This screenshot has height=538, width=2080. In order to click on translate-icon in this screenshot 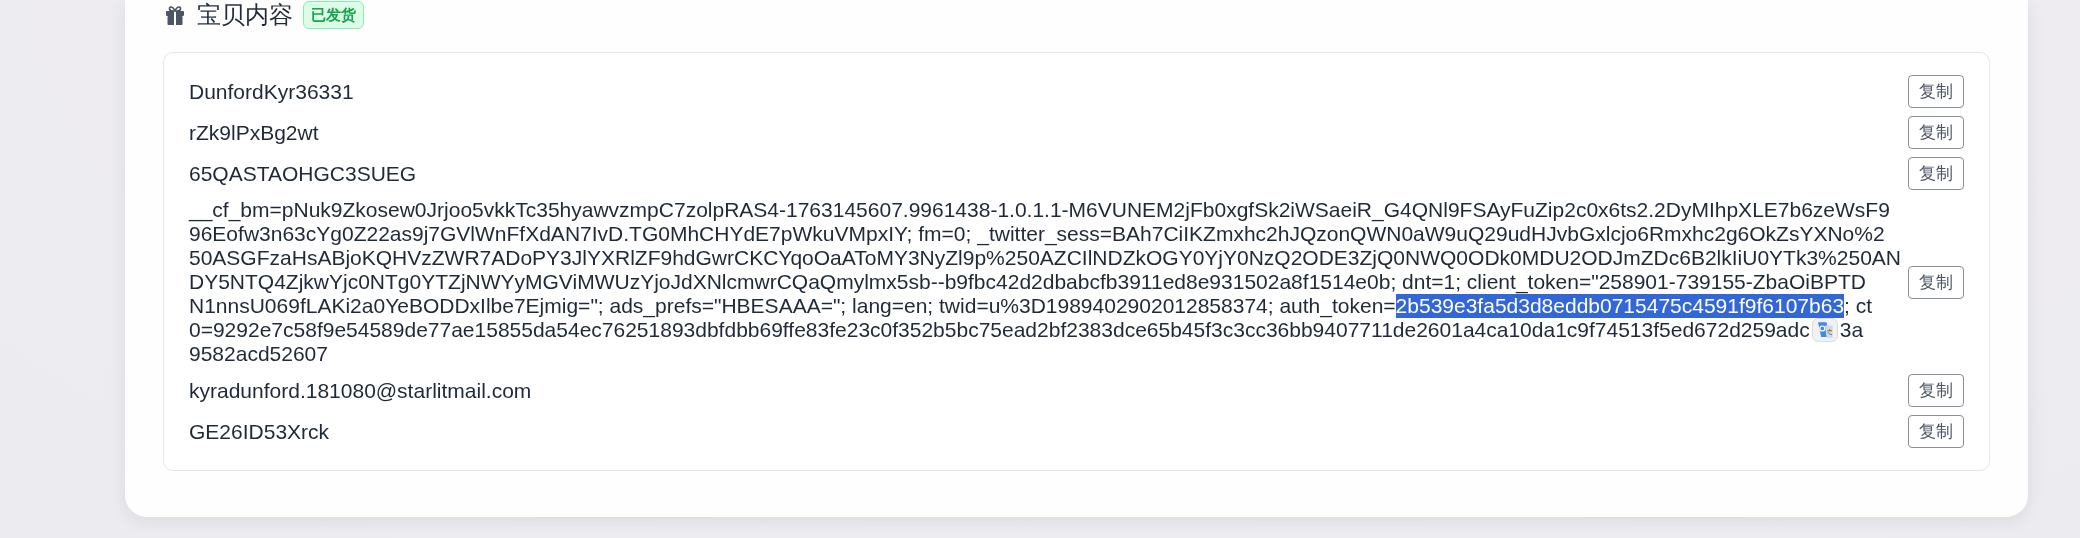, I will do `click(1824, 330)`.